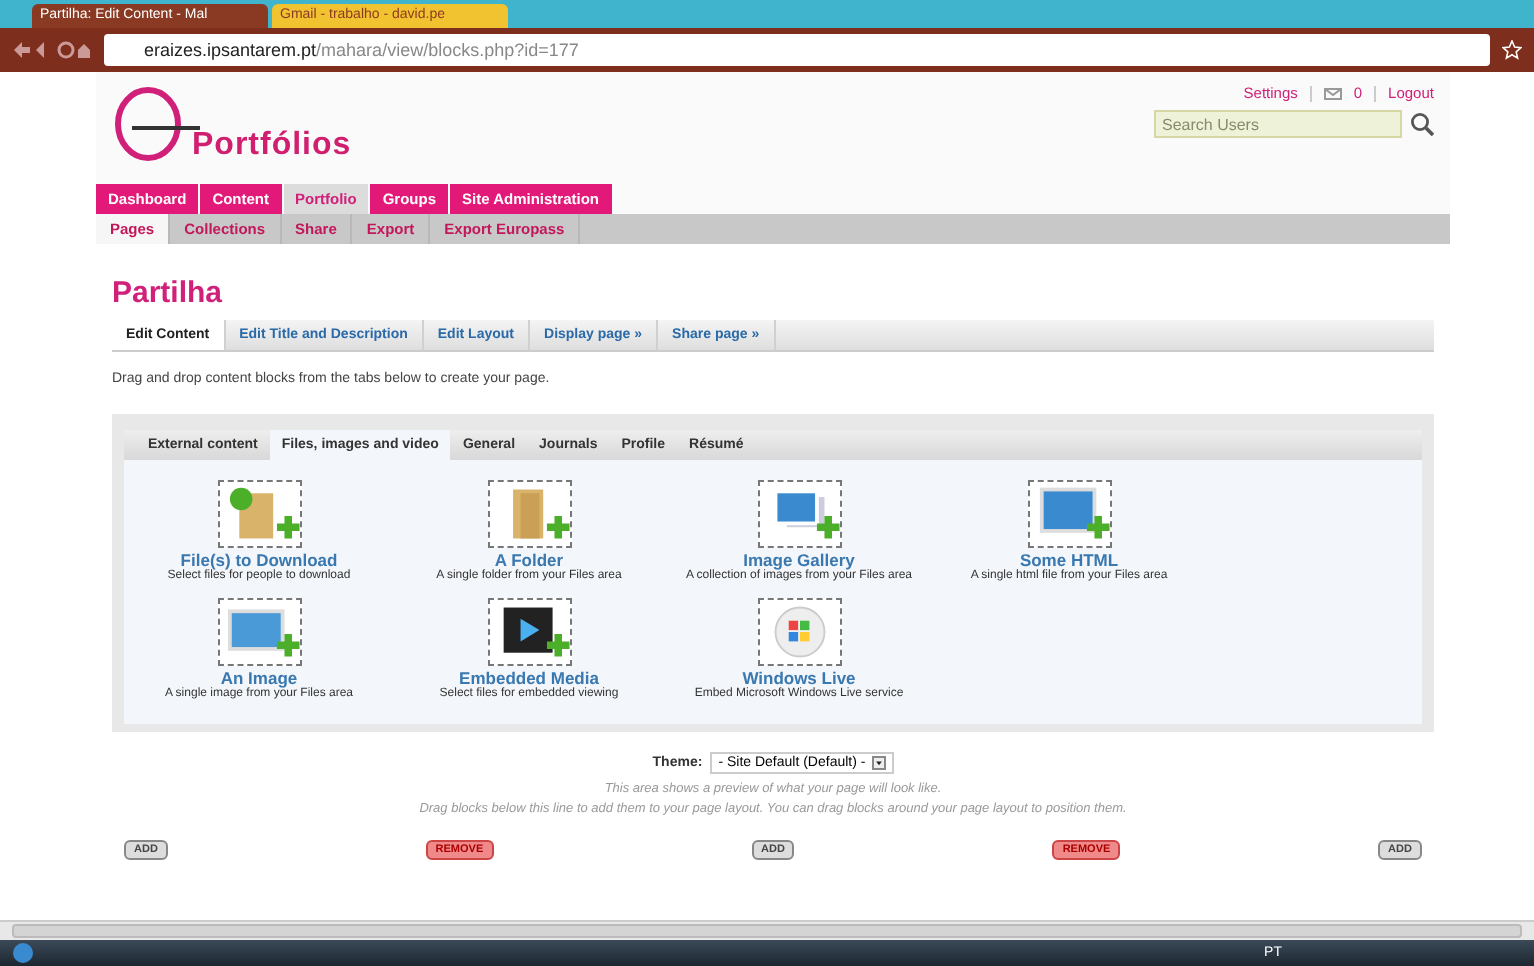 The image size is (1534, 966). I want to click on mail-icon, so click(1332, 93).